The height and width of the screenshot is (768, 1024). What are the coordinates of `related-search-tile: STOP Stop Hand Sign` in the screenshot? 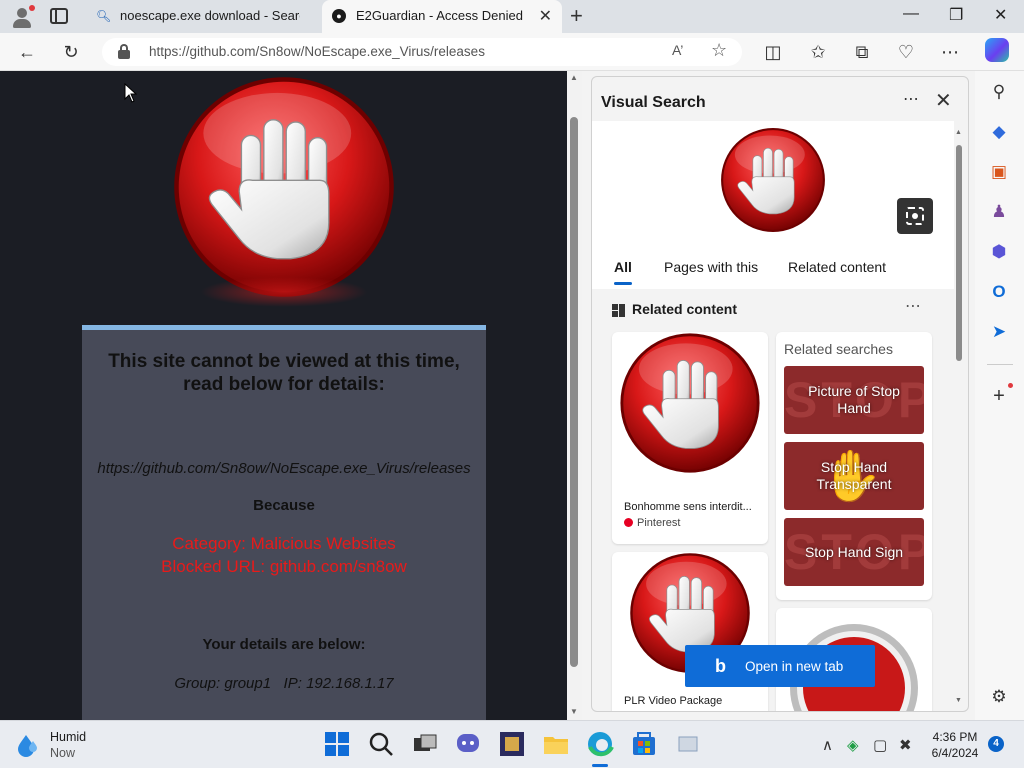 It's located at (854, 552).